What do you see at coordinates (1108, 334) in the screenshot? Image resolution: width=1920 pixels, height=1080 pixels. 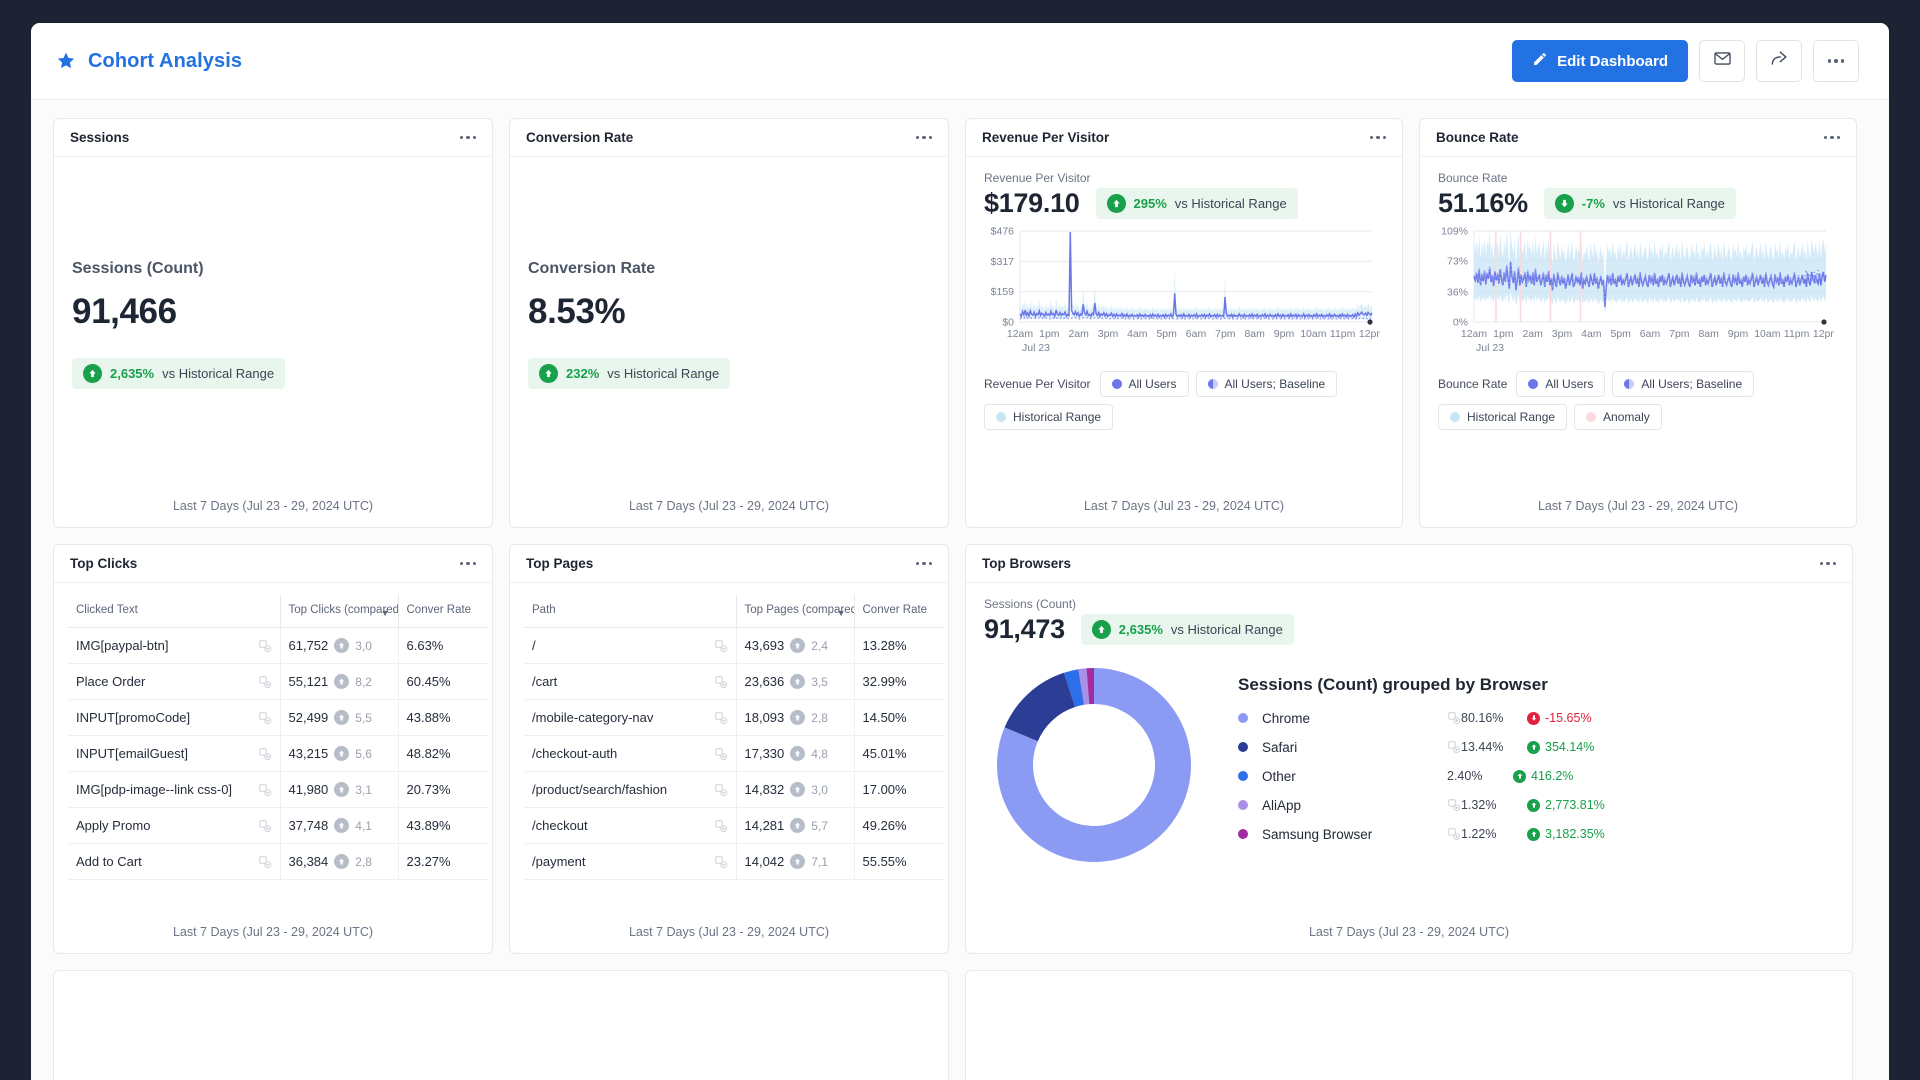 I see `svg-text: 3pm` at bounding box center [1108, 334].